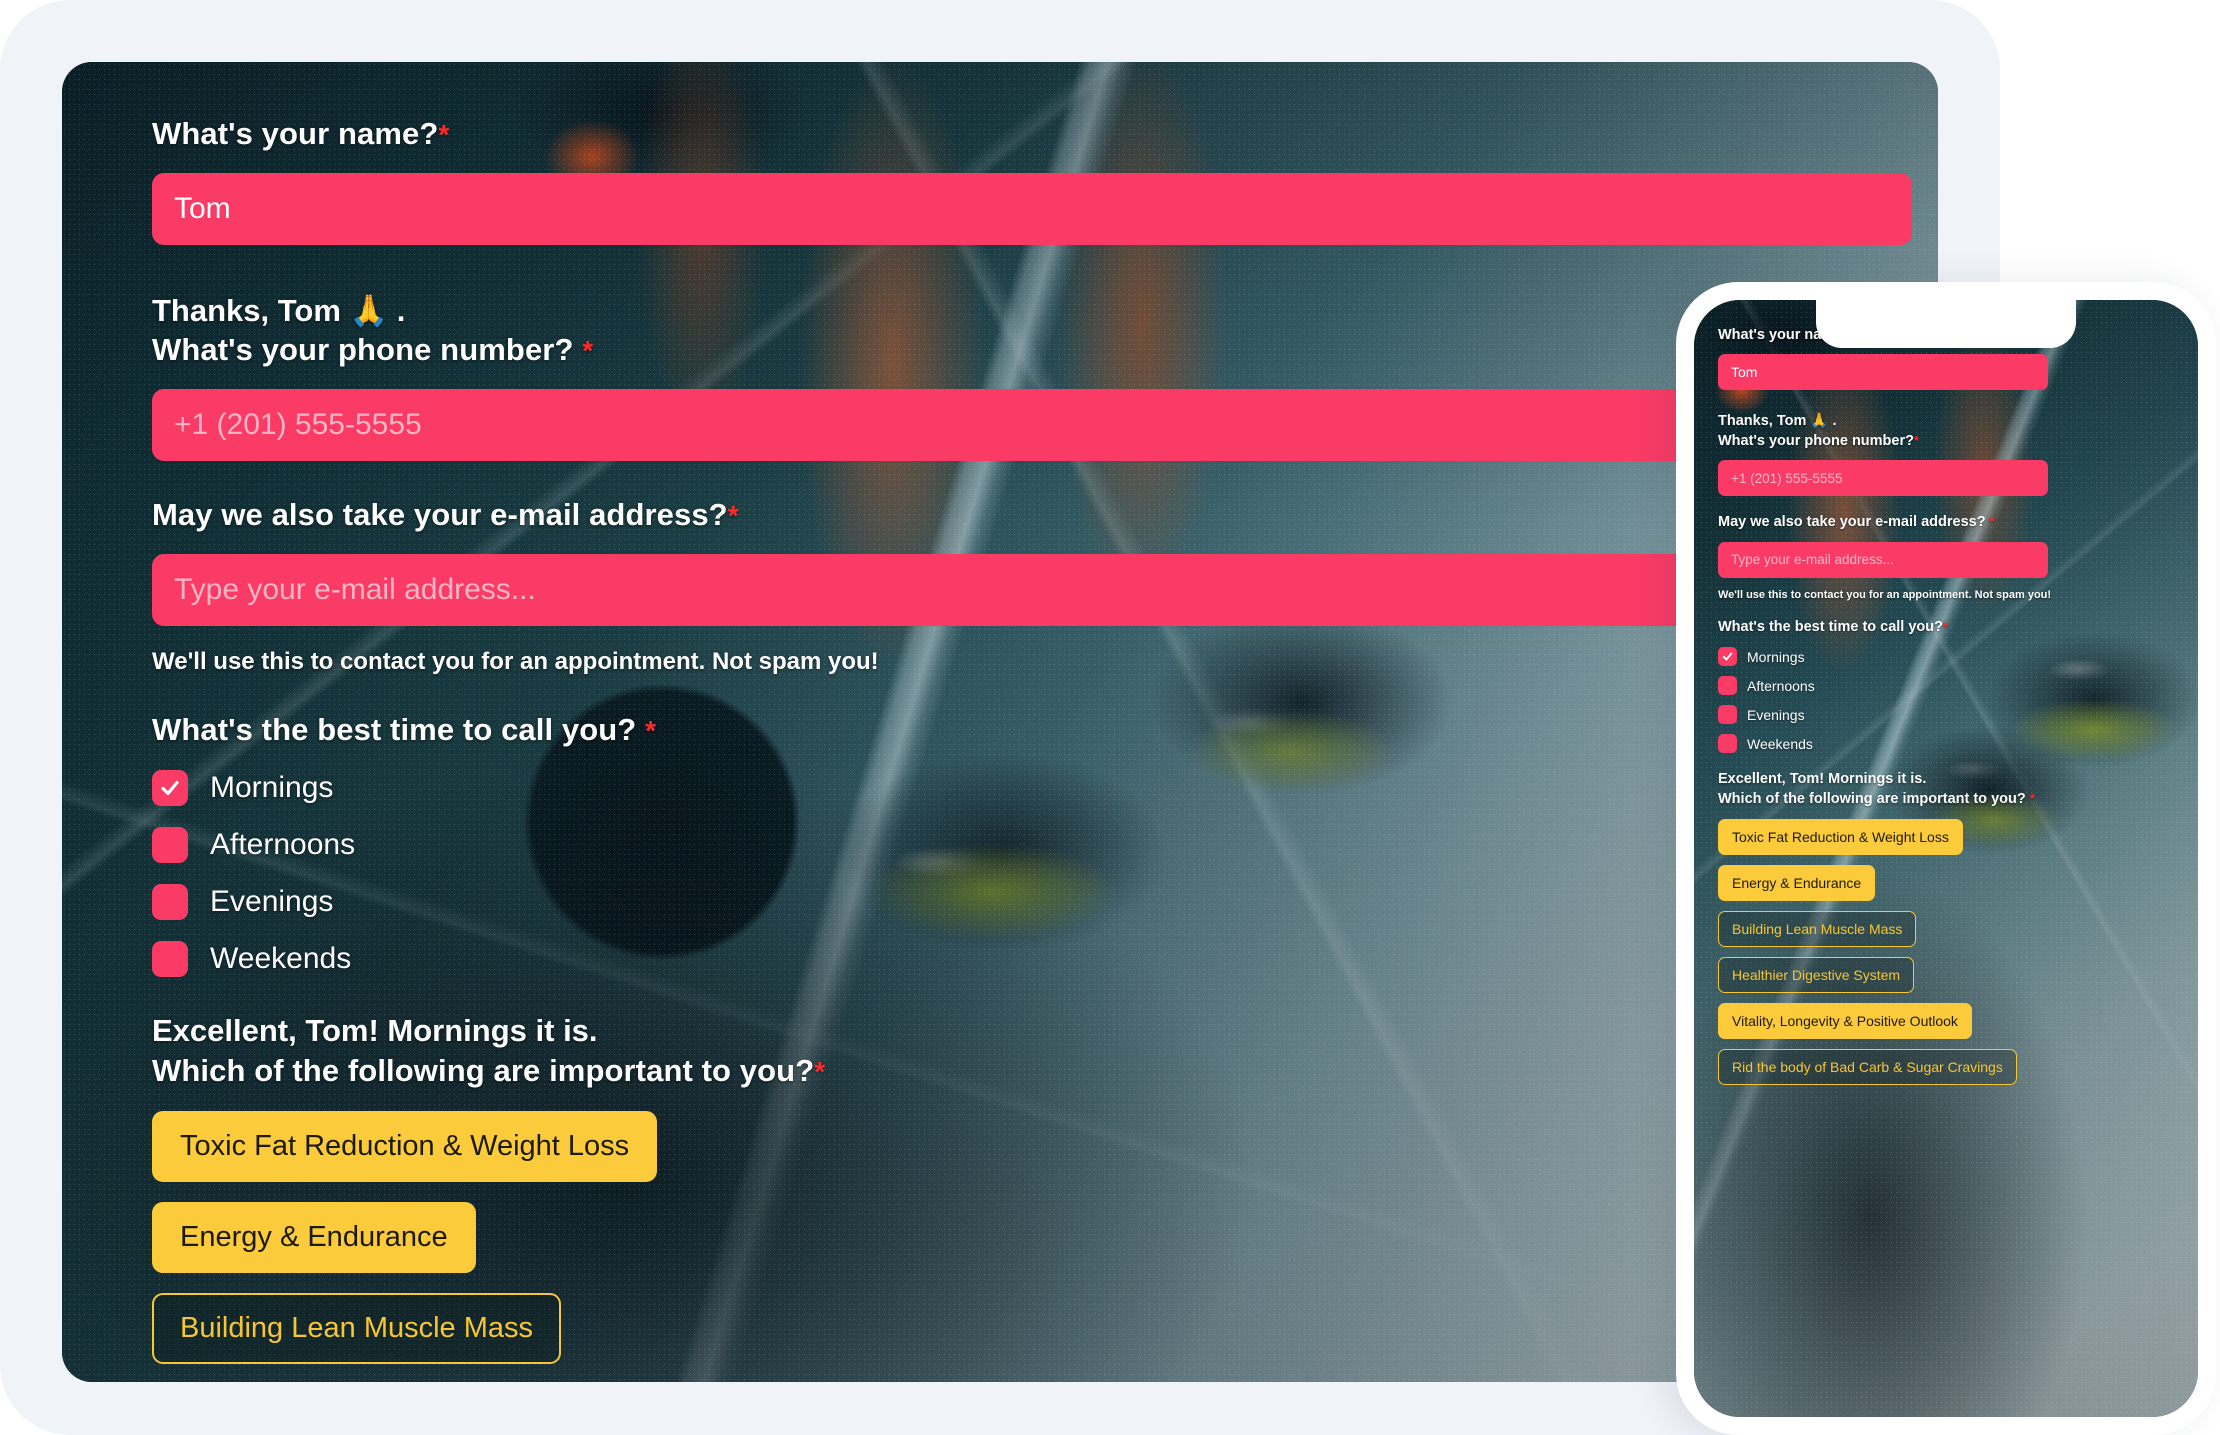 The height and width of the screenshot is (1435, 2220). What do you see at coordinates (1816, 440) in the screenshot?
I see `phone-question-text-mobile: What's your phone number?` at bounding box center [1816, 440].